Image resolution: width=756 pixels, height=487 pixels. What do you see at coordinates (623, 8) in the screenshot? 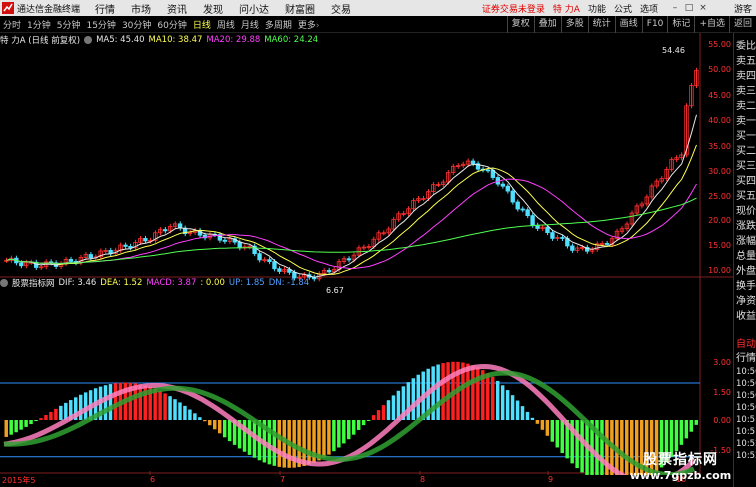
I see `menu-gongshi: 公式` at bounding box center [623, 8].